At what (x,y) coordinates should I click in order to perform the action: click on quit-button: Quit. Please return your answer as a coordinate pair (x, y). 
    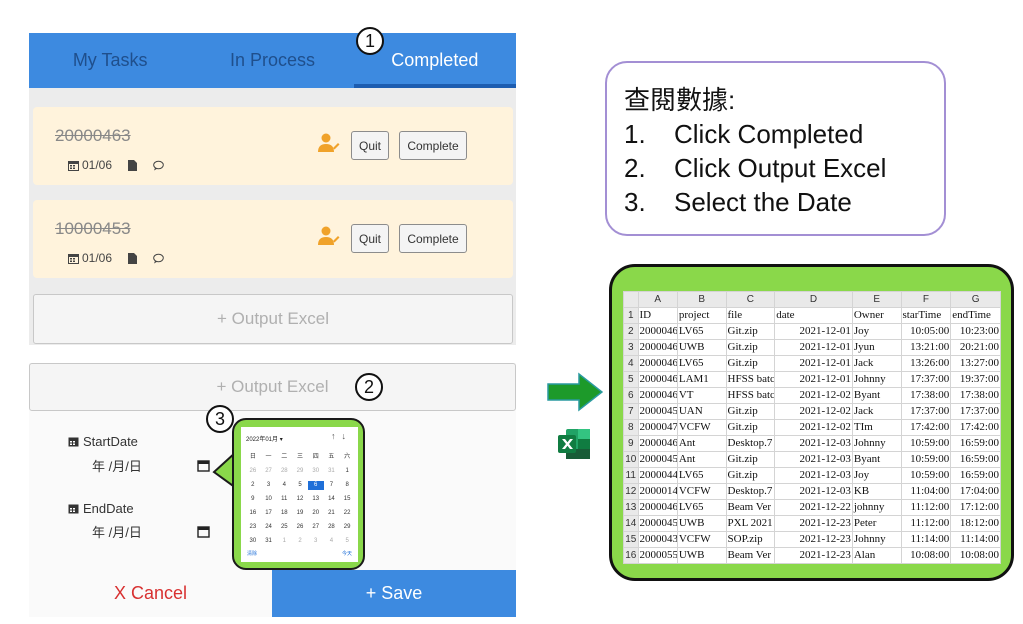
    Looking at the image, I should click on (370, 145).